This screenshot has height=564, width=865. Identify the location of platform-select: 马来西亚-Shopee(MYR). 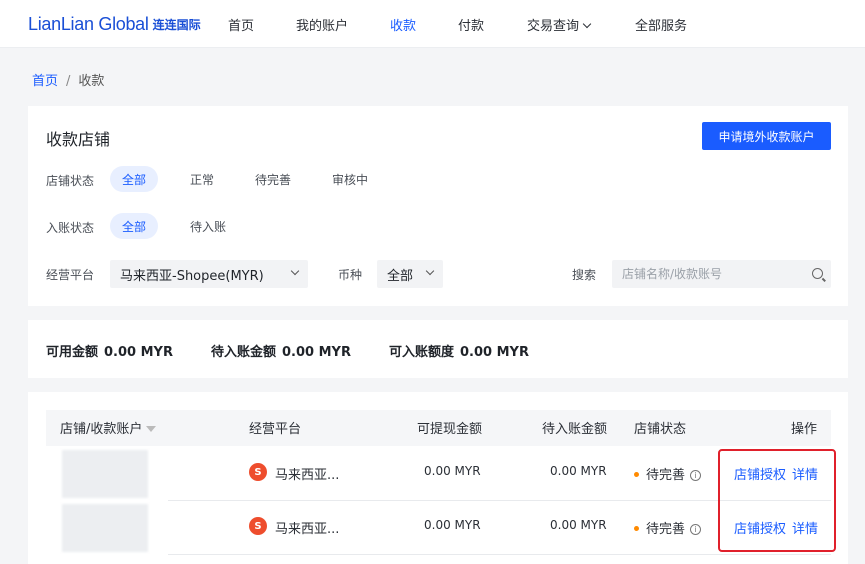
(209, 274).